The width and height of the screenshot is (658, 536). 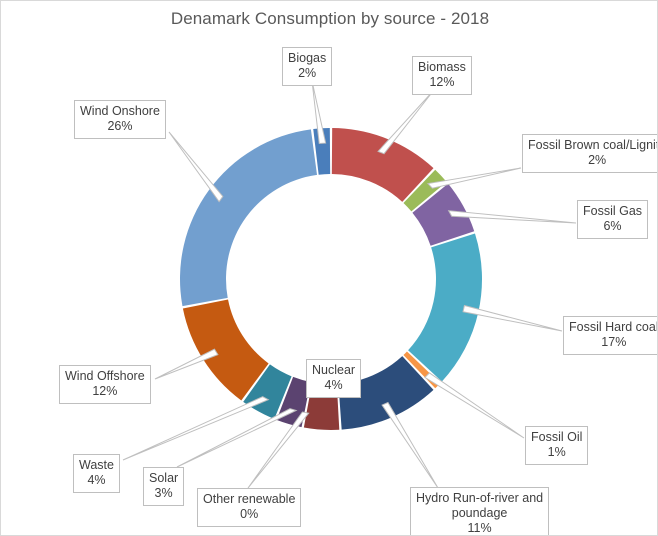 I want to click on data-label-percent: 26%, so click(x=120, y=126).